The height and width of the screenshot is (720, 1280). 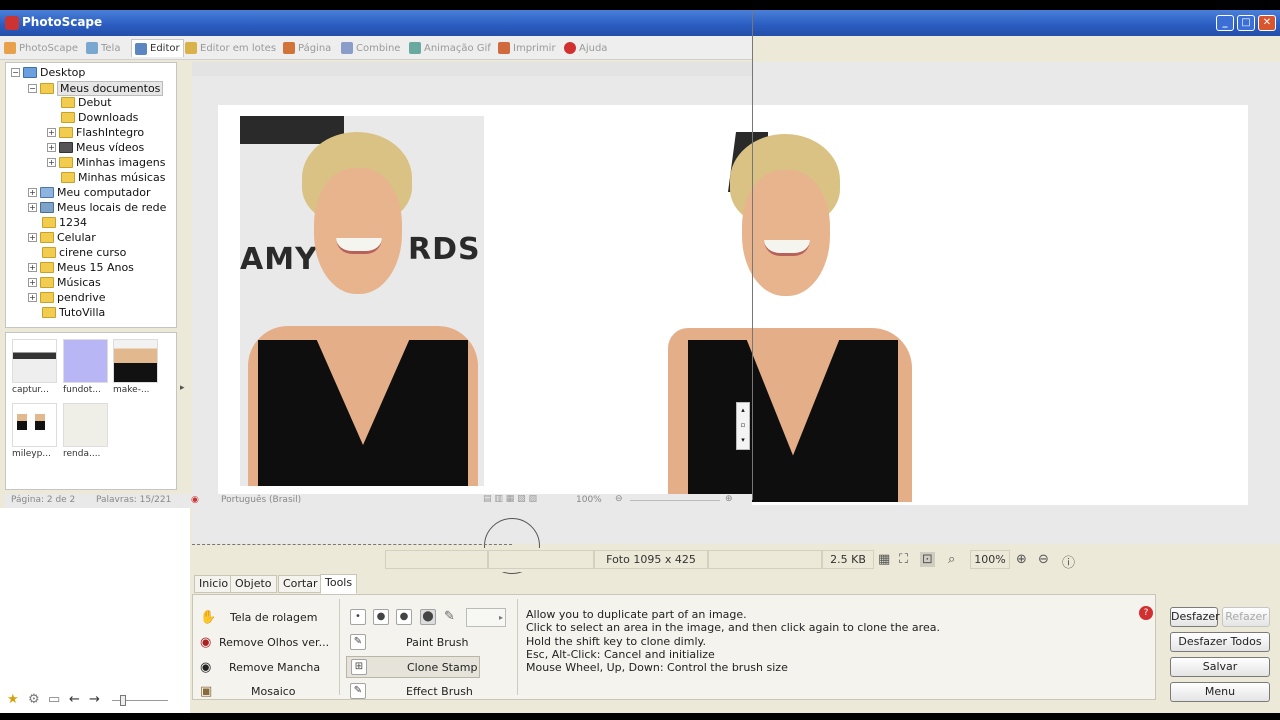 What do you see at coordinates (450, 48) in the screenshot?
I see `tab-animacao-gif: Animação Gif` at bounding box center [450, 48].